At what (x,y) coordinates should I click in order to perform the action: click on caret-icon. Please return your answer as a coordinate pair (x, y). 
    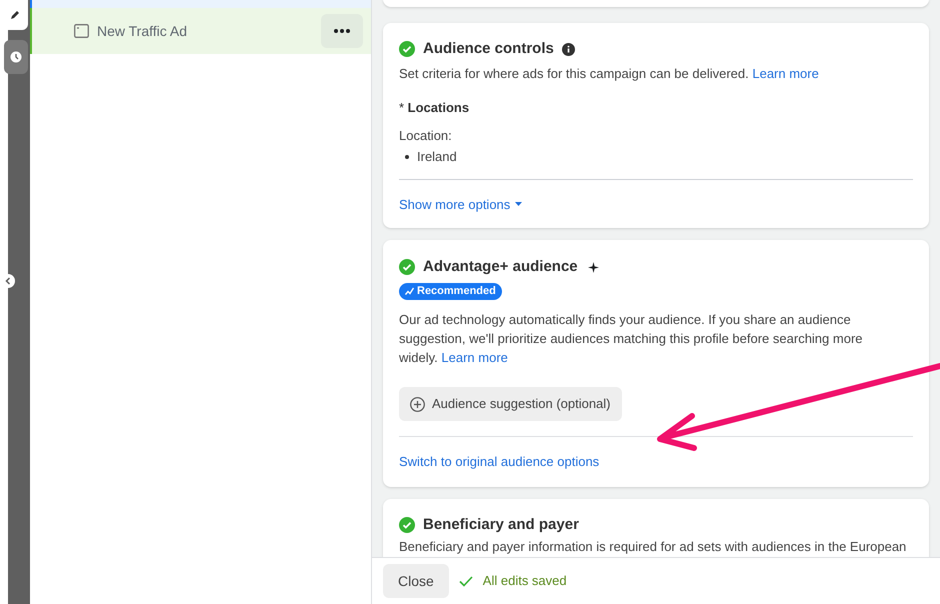
    Looking at the image, I should click on (518, 204).